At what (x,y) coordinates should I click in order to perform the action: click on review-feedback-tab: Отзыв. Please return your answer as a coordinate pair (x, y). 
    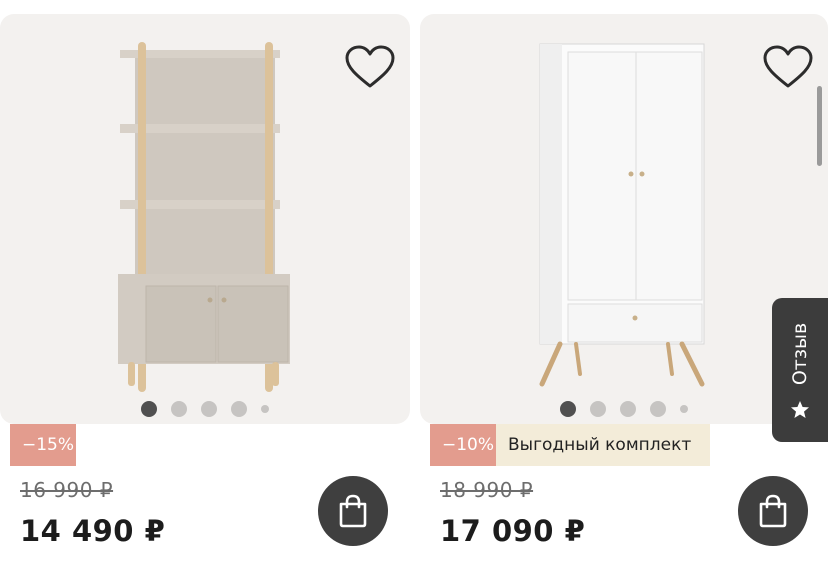
    Looking at the image, I should click on (800, 370).